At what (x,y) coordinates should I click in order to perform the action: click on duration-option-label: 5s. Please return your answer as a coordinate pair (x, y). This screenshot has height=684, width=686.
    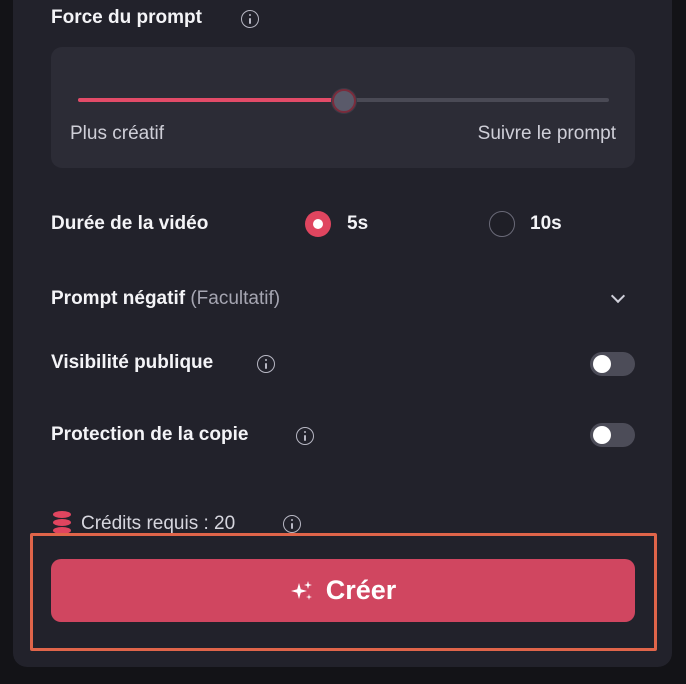
    Looking at the image, I should click on (358, 223).